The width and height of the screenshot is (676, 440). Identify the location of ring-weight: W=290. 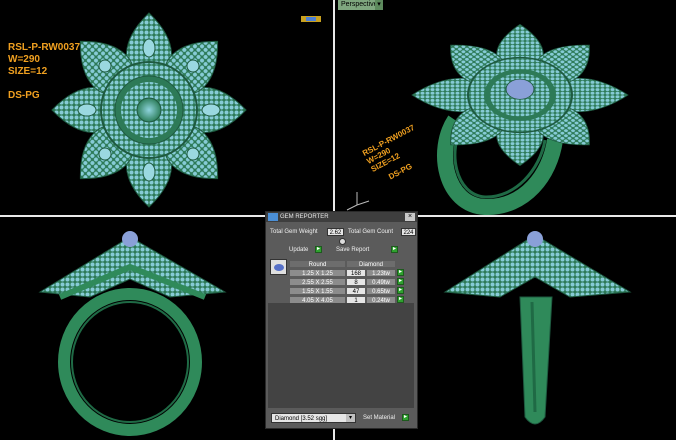
(24, 59).